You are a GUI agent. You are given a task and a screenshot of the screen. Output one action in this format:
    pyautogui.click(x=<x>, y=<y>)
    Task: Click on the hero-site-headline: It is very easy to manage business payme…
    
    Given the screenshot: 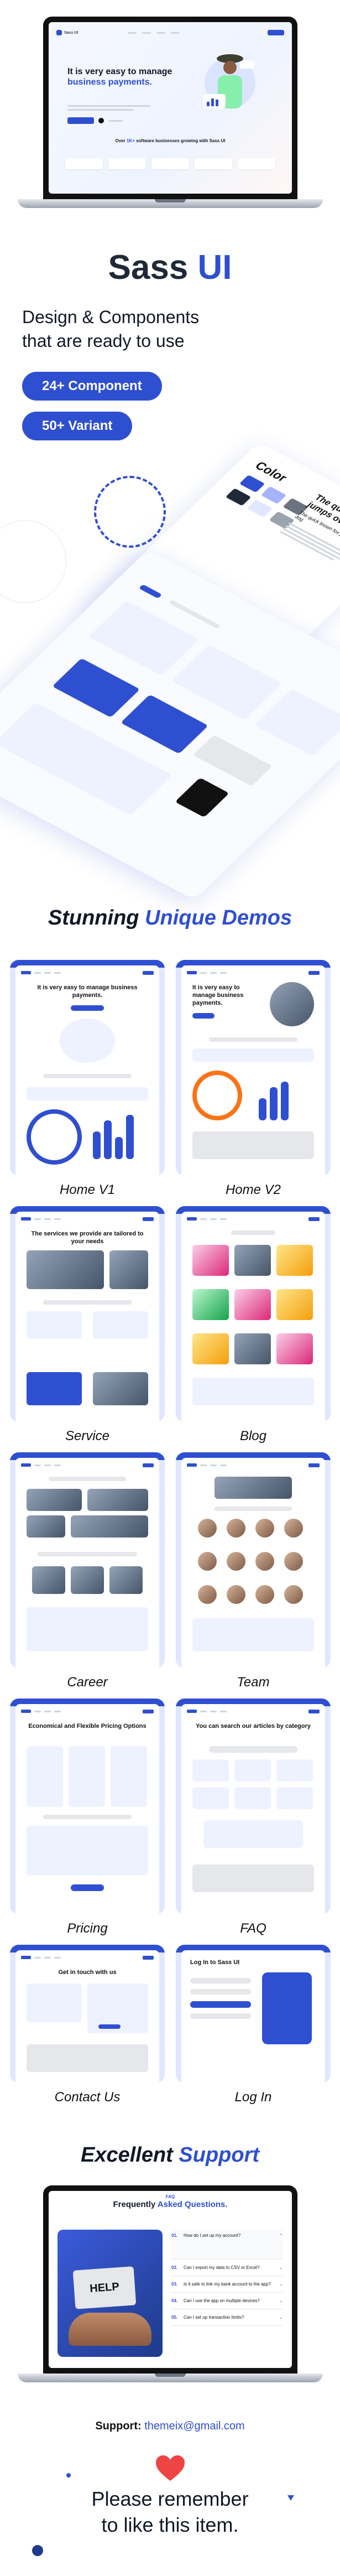 What is the action you would take?
    pyautogui.click(x=123, y=77)
    